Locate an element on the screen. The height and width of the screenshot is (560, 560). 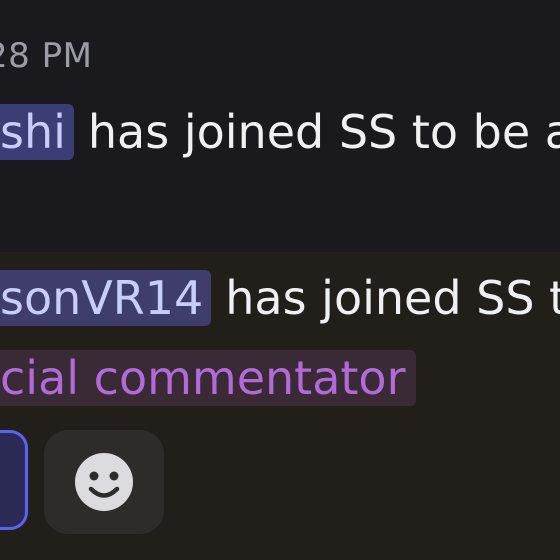
join-text: has joined SS t is located at coordinates (392, 298).